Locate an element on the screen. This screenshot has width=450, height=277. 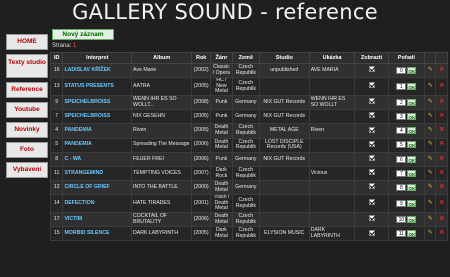
column-header: Pořadí is located at coordinates (406, 58).